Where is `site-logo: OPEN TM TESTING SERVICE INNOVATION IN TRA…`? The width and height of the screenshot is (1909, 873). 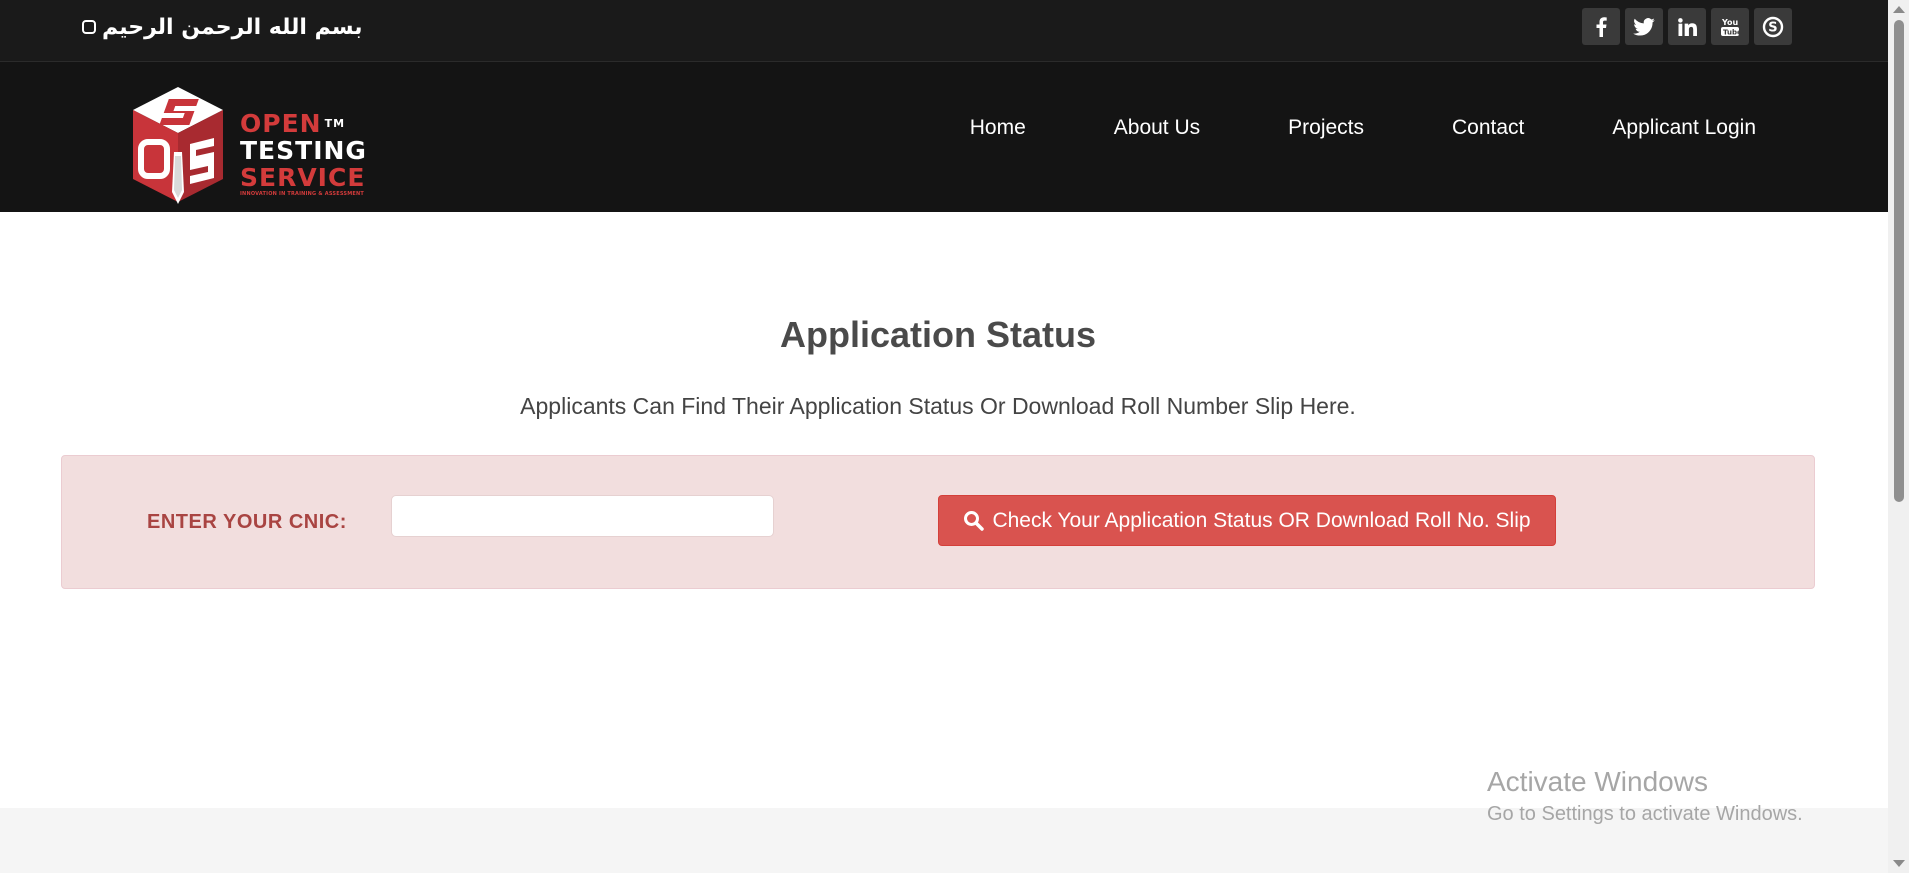 site-logo: OPEN TM TESTING SERVICE INNOVATION IN TRA… is located at coordinates (247, 147).